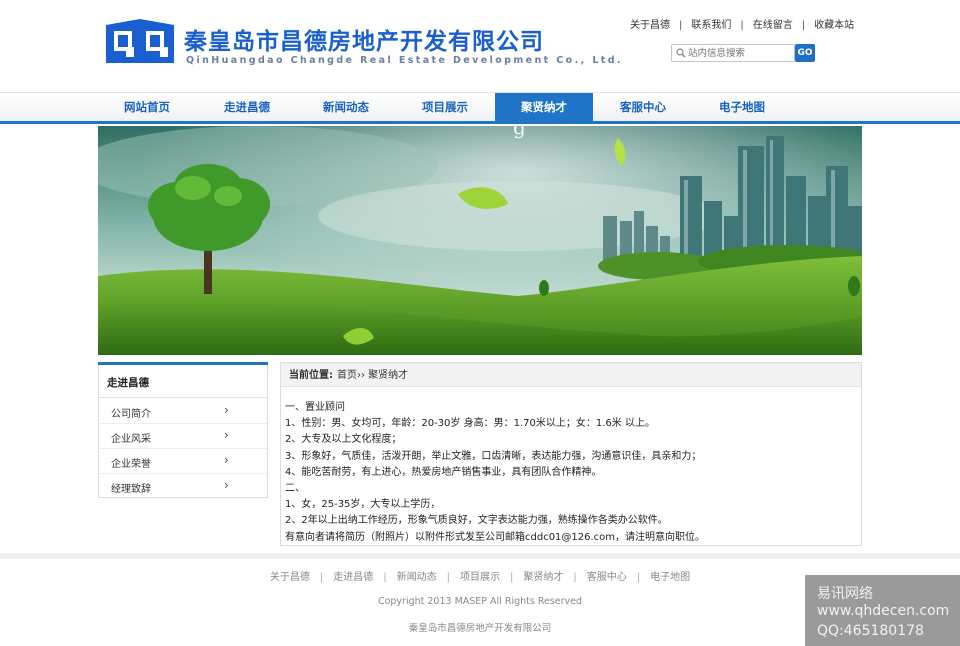  I want to click on nav-item-news: 新闻动态, so click(346, 107).